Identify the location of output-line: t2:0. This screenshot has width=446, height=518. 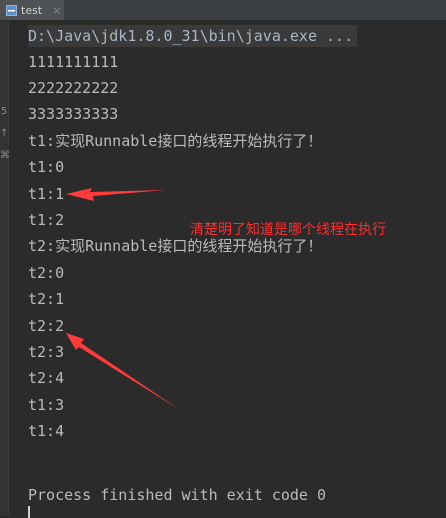
(46, 273).